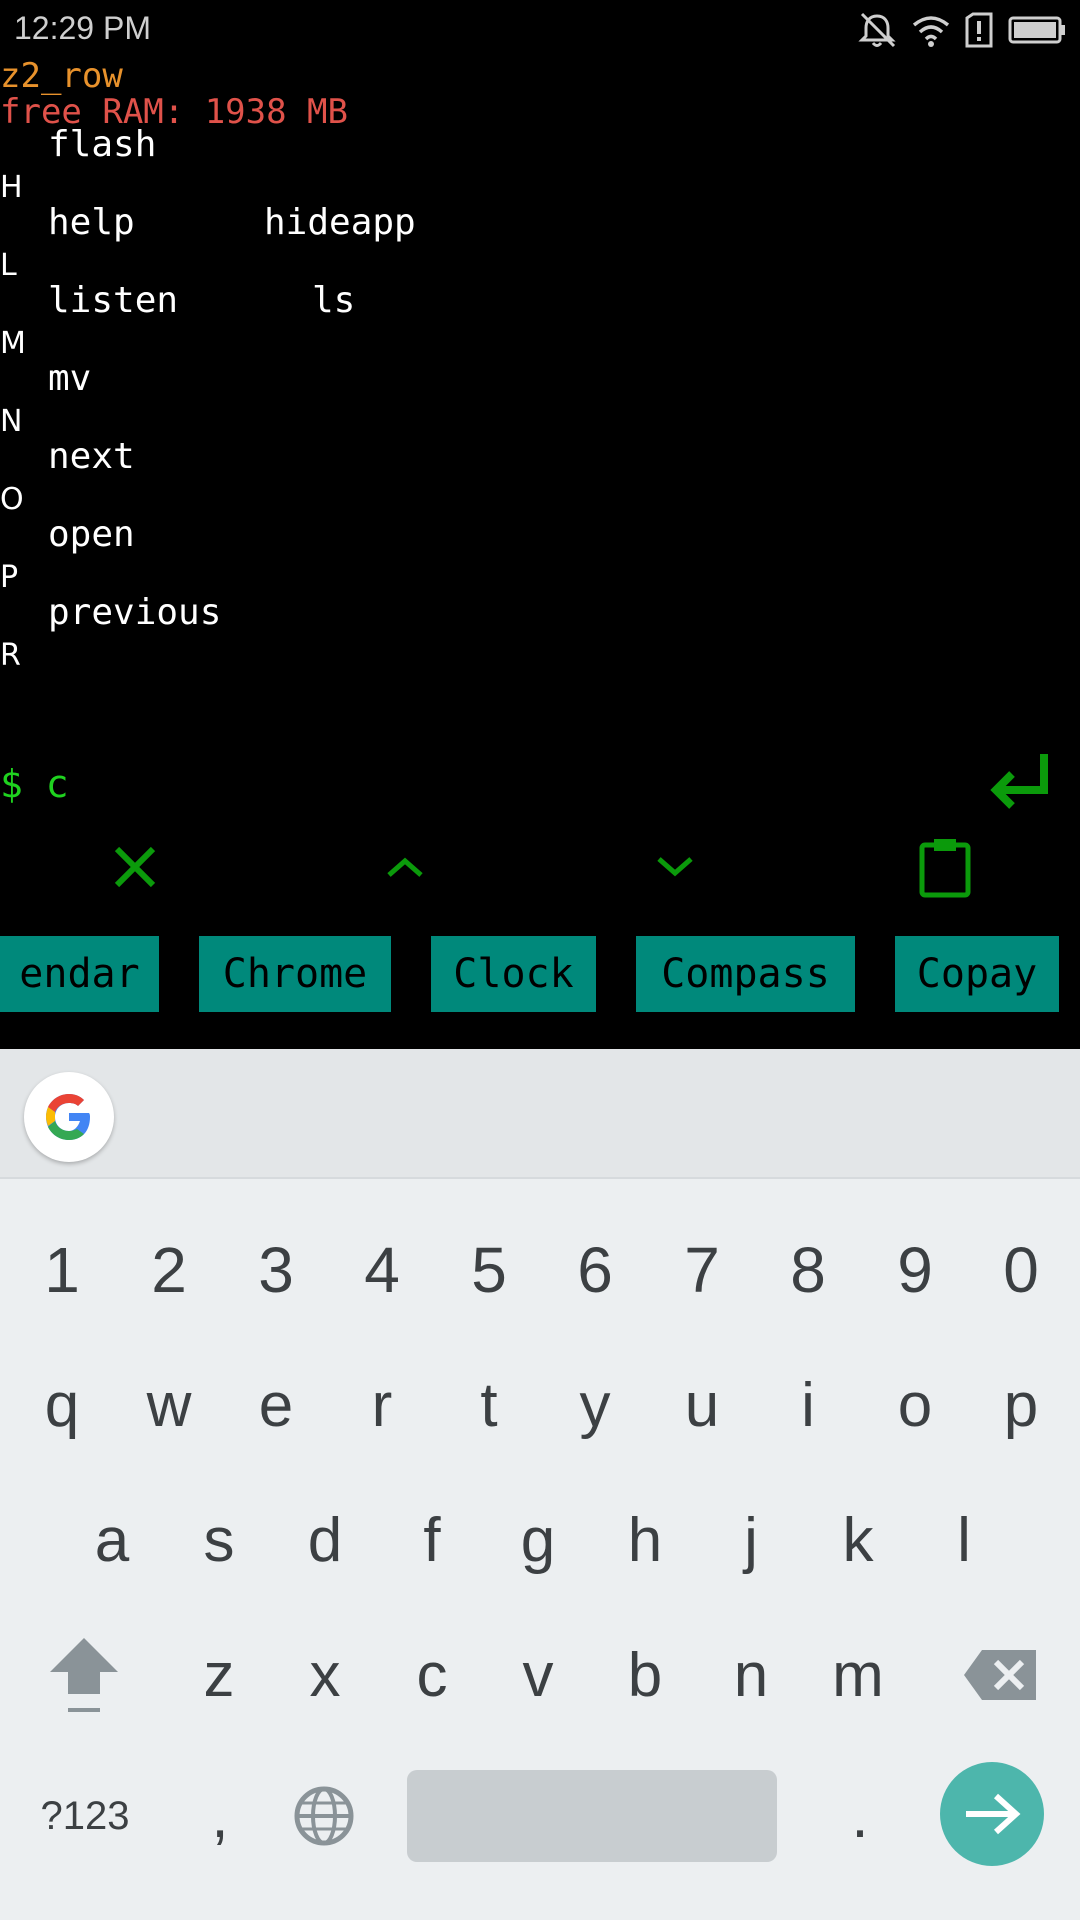 The height and width of the screenshot is (1920, 1080). I want to click on key-u: u, so click(702, 1405).